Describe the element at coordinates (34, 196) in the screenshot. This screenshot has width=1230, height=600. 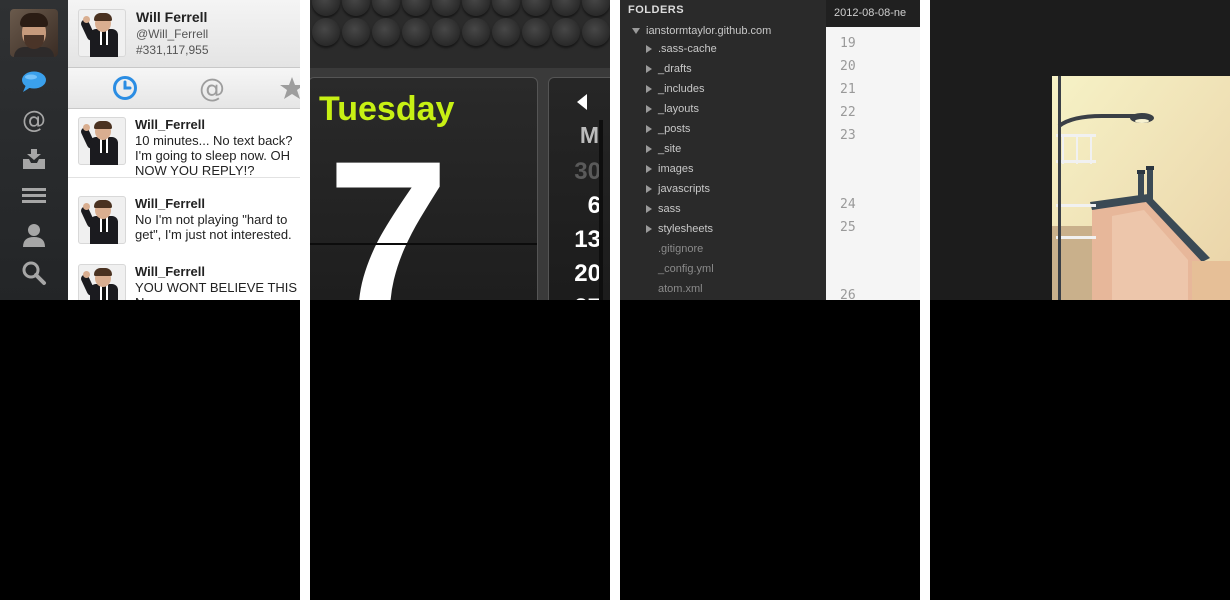
I see `lists-icon` at that location.